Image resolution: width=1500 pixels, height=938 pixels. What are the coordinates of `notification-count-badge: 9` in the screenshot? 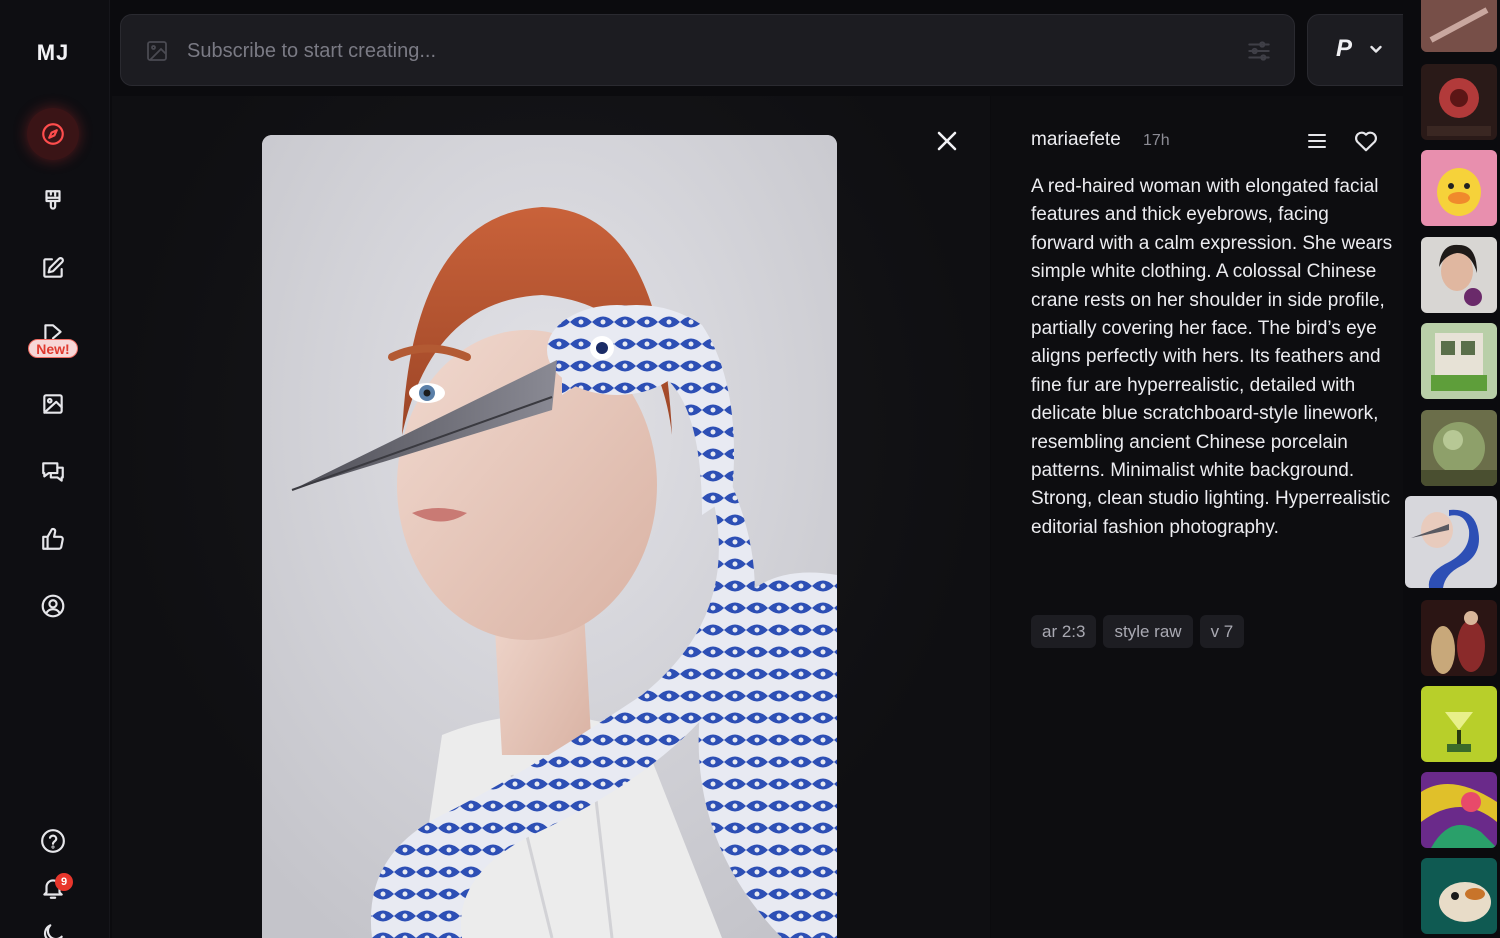 It's located at (64, 882).